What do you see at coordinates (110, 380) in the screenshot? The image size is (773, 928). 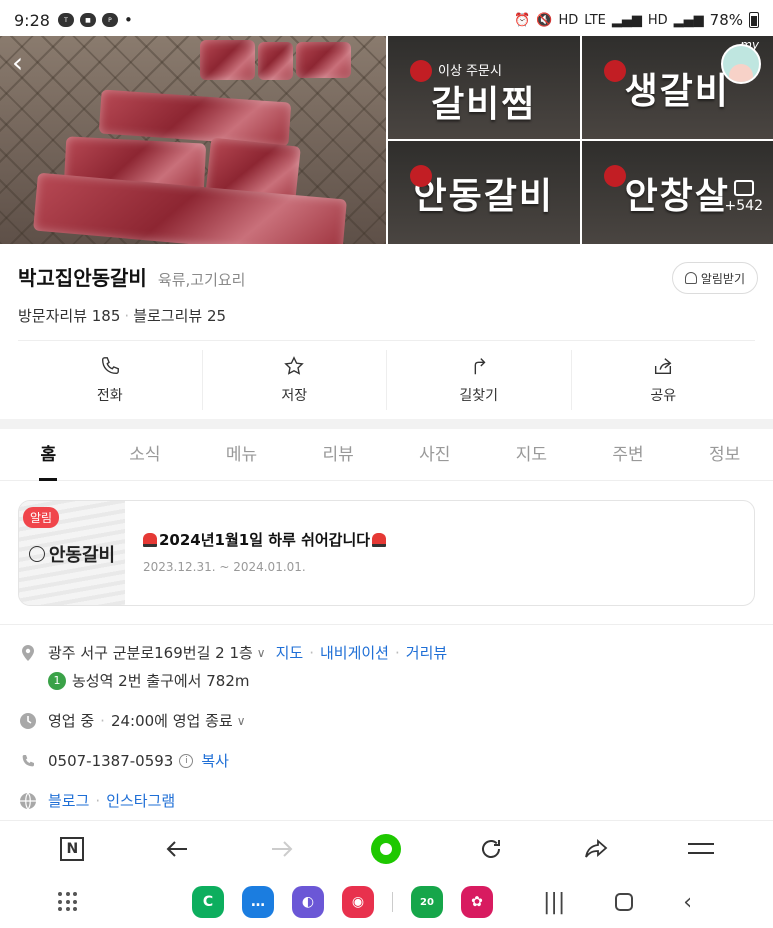 I see `call-button: 전화` at bounding box center [110, 380].